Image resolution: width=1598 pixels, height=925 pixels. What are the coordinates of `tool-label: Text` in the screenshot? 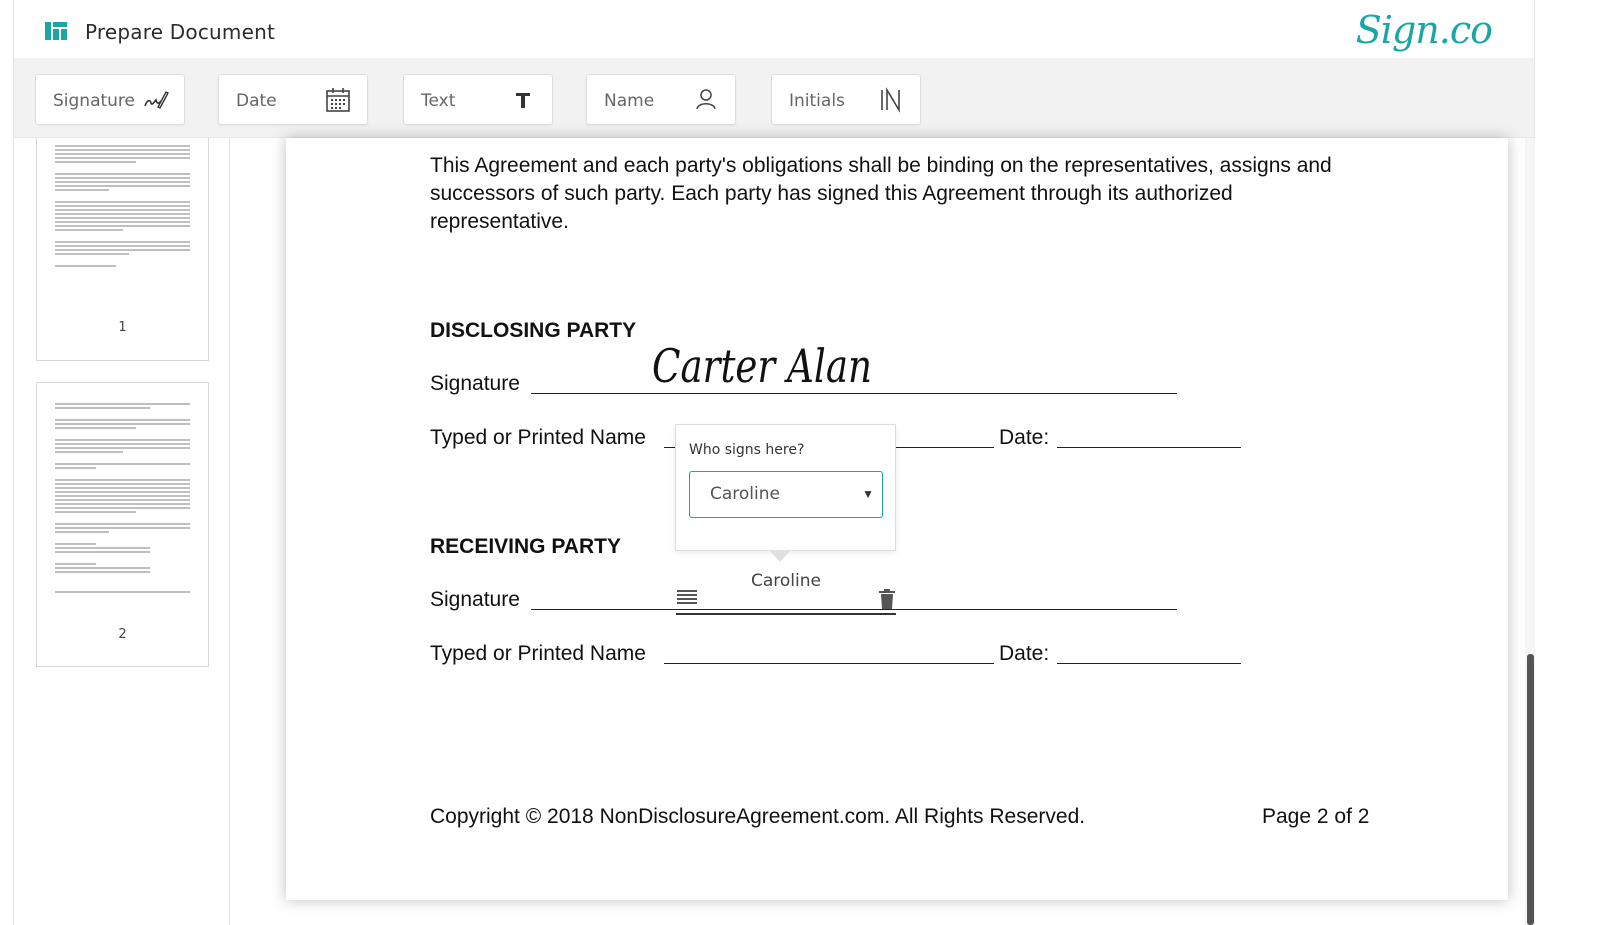 It's located at (438, 101).